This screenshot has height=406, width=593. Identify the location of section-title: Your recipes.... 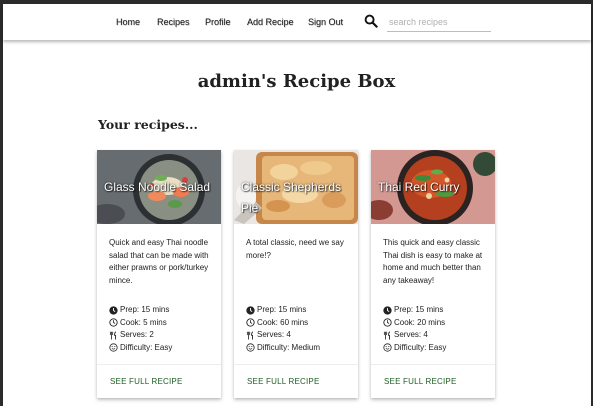
(148, 124).